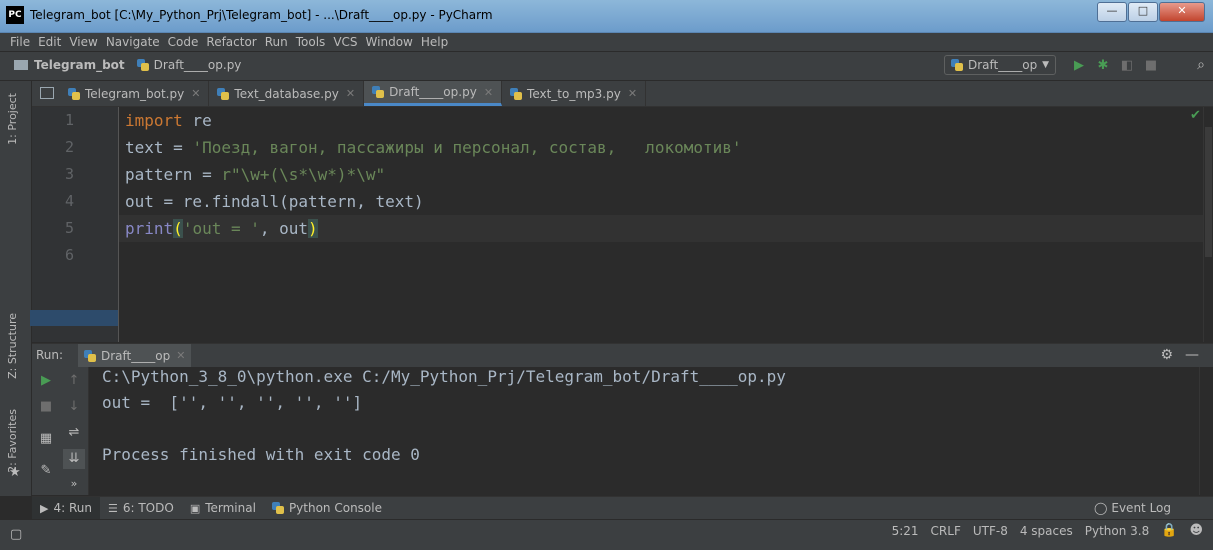  Describe the element at coordinates (1103, 66) in the screenshot. I see `debug-button: ✱` at that location.